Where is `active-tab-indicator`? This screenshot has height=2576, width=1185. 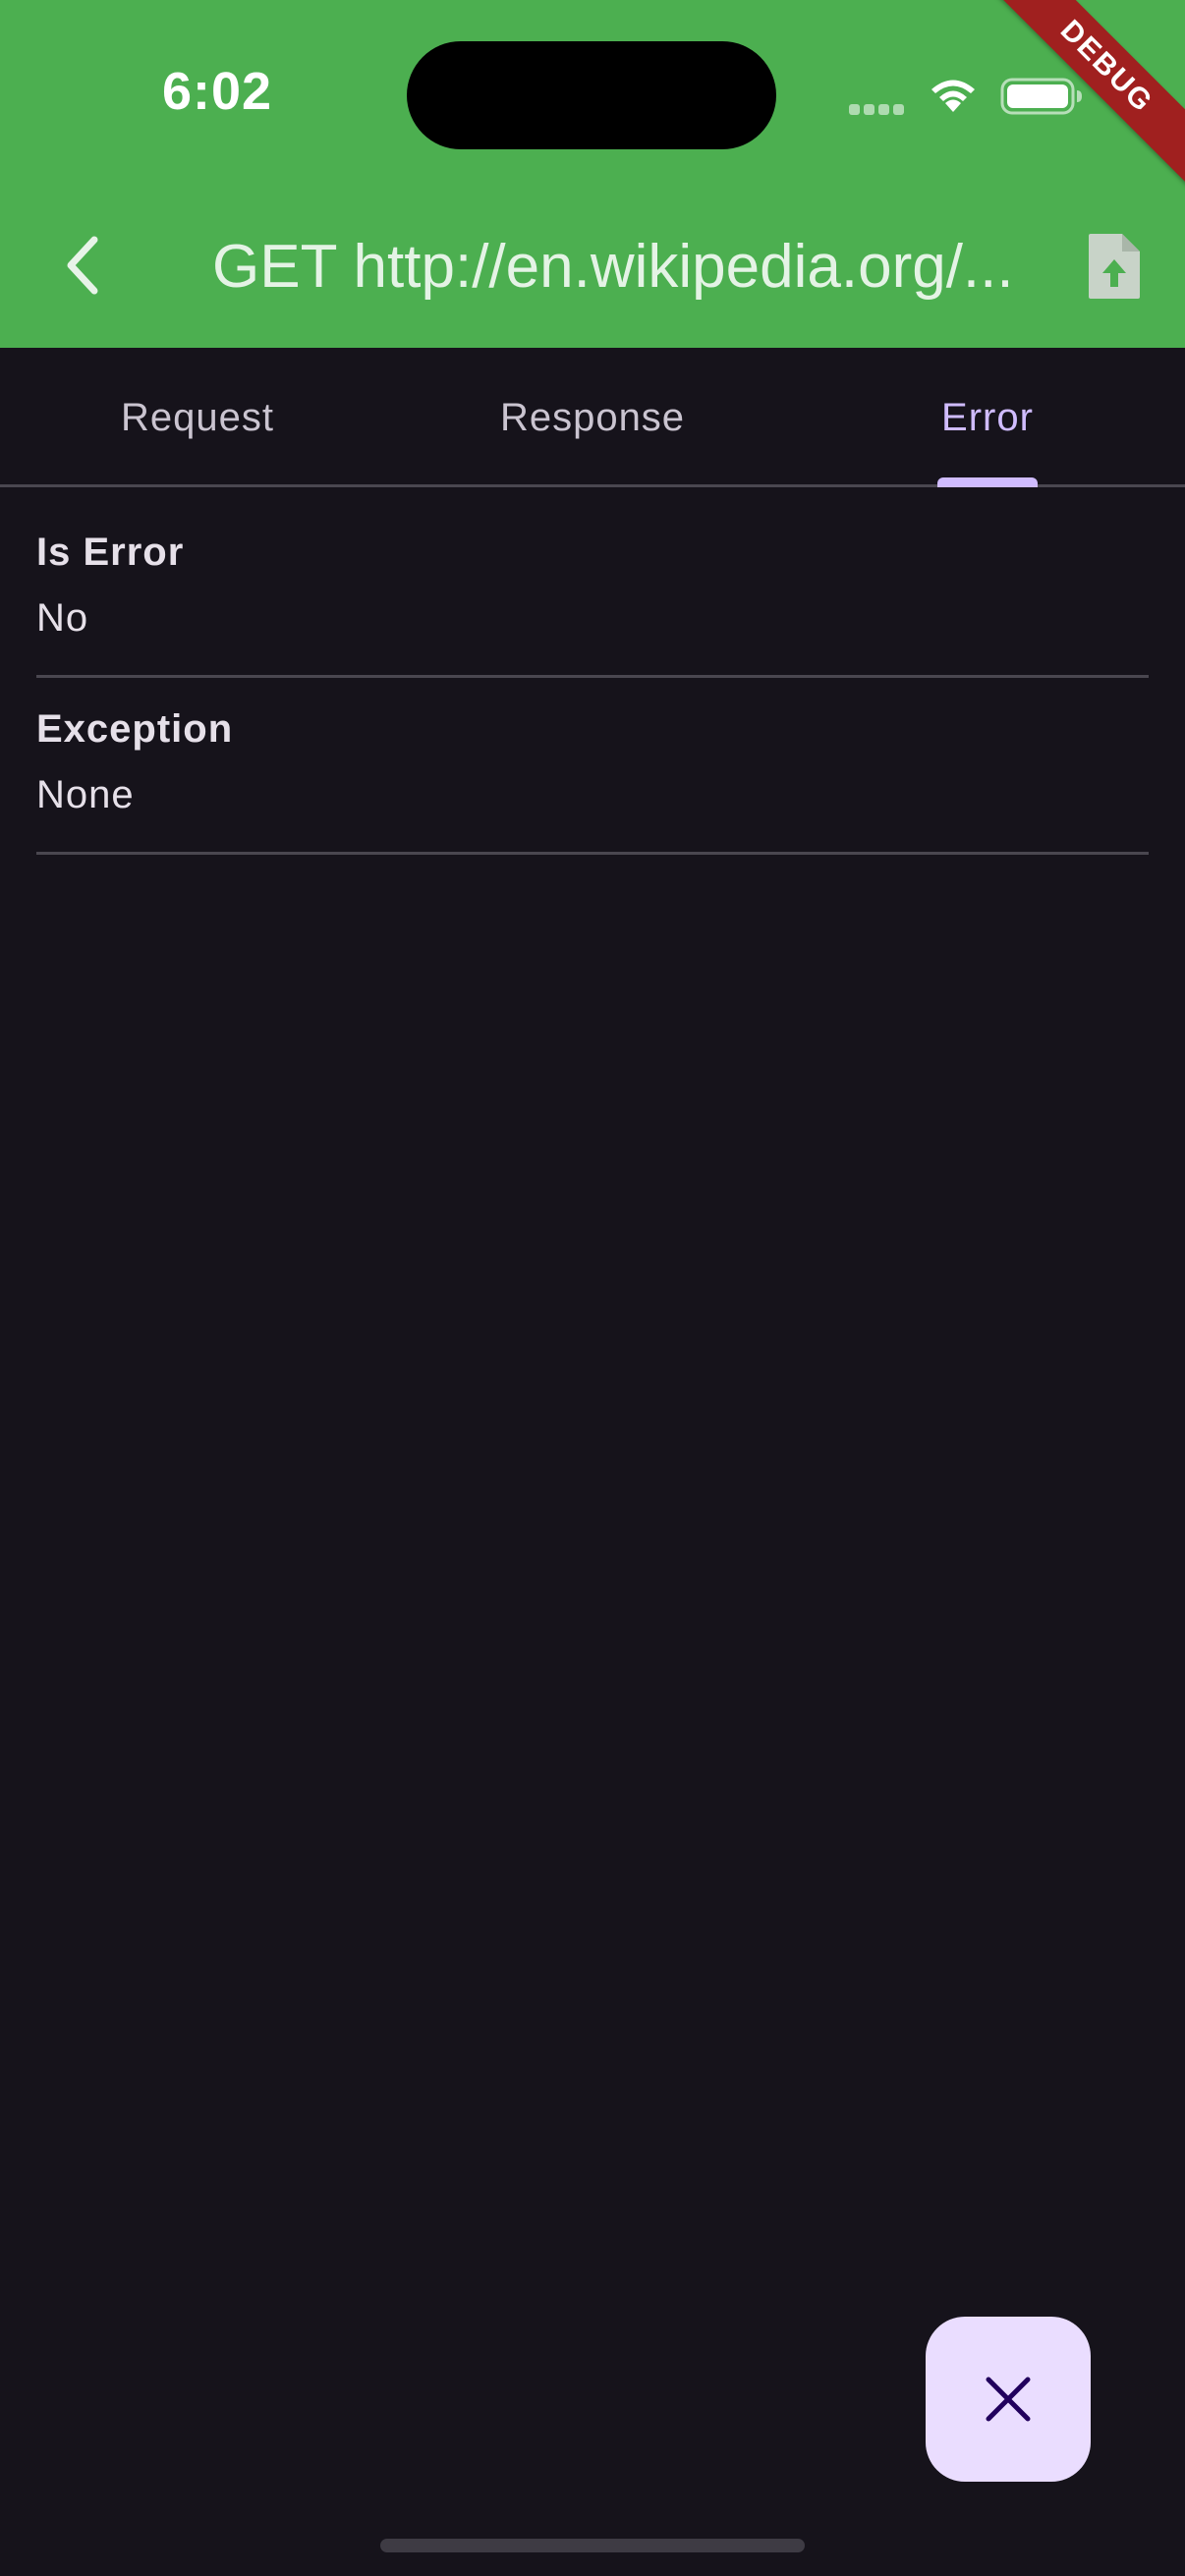
active-tab-indicator is located at coordinates (988, 482).